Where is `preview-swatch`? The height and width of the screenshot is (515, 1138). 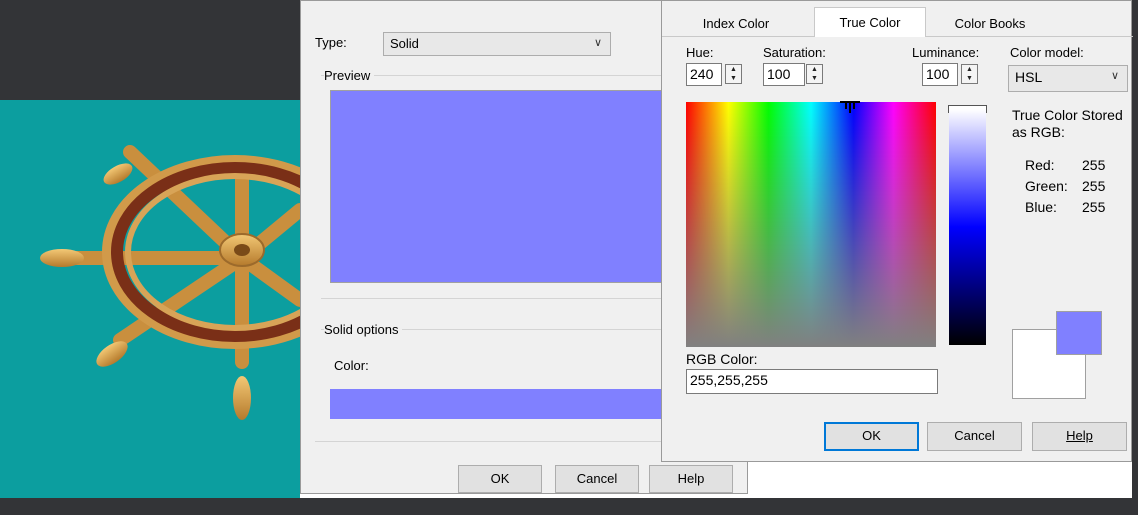
preview-swatch is located at coordinates (498, 186).